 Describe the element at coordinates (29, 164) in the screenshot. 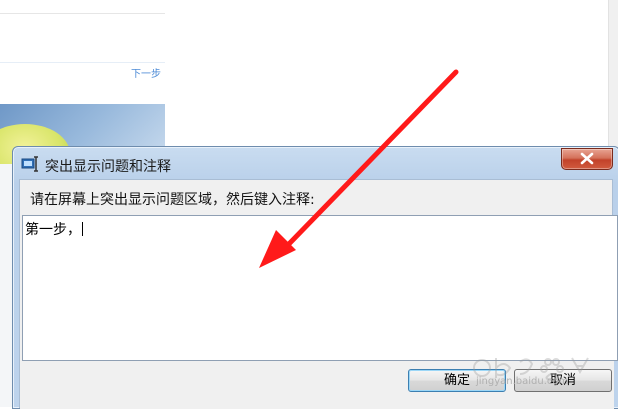

I see `problem-steps-recorder-icon` at that location.